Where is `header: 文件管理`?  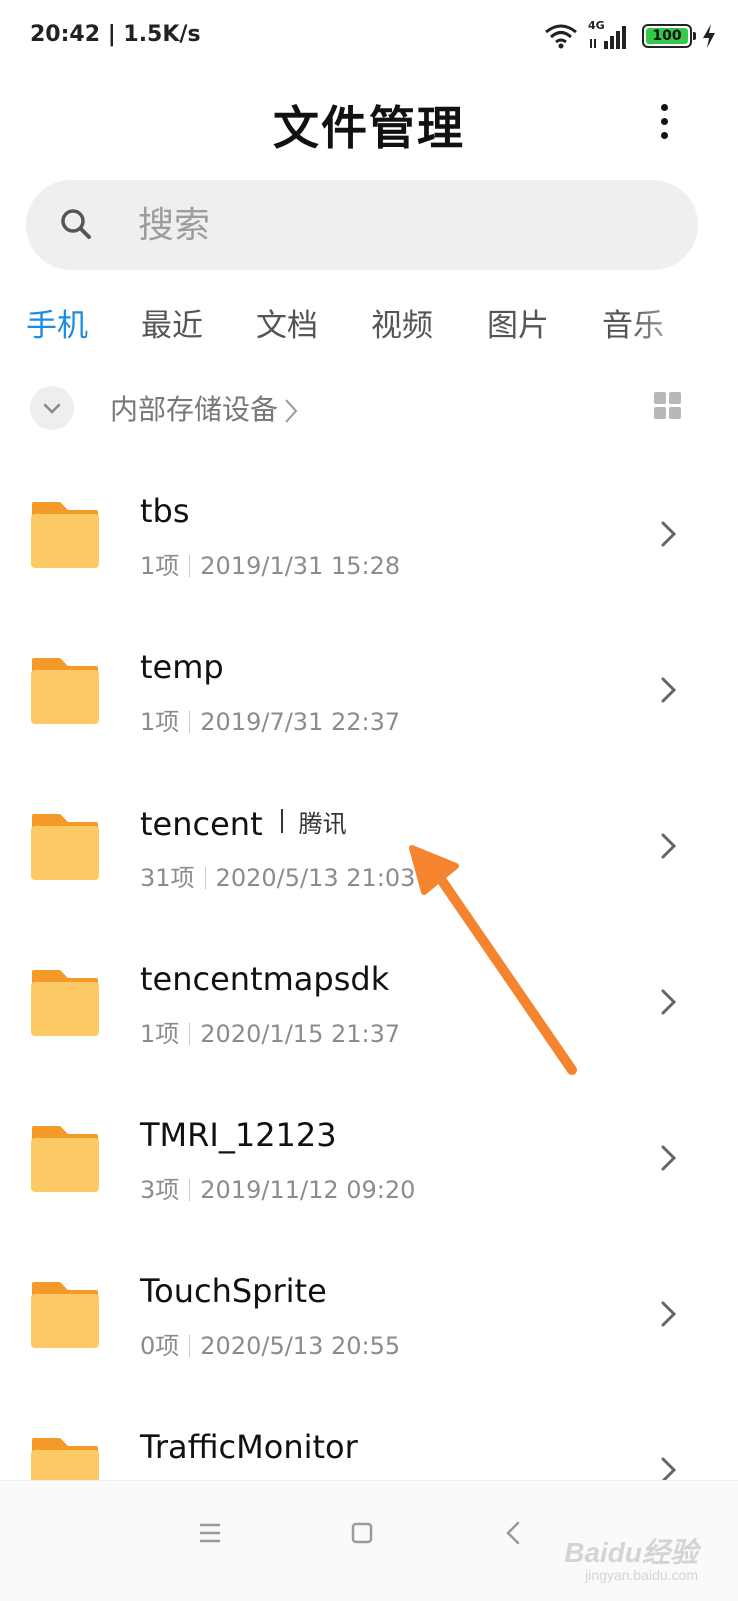 header: 文件管理 is located at coordinates (369, 124).